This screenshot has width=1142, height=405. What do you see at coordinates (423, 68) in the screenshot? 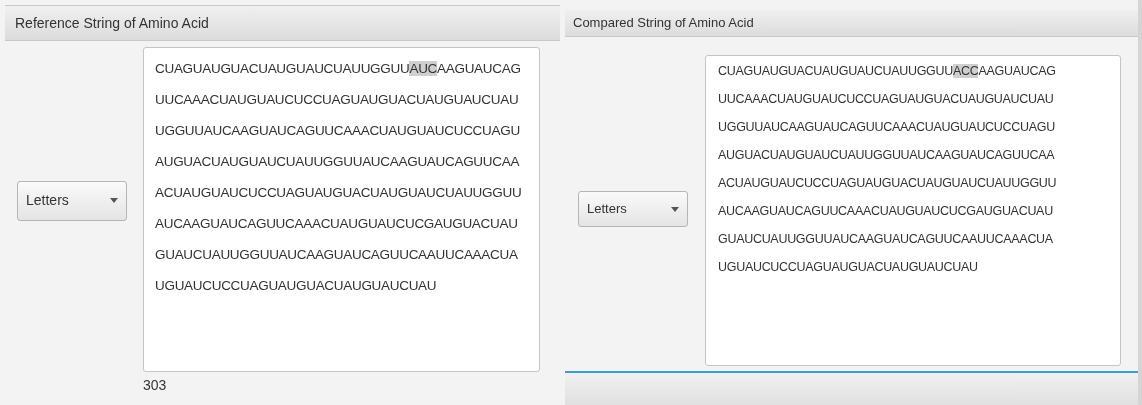
I see `highlighted-text: AUC` at bounding box center [423, 68].